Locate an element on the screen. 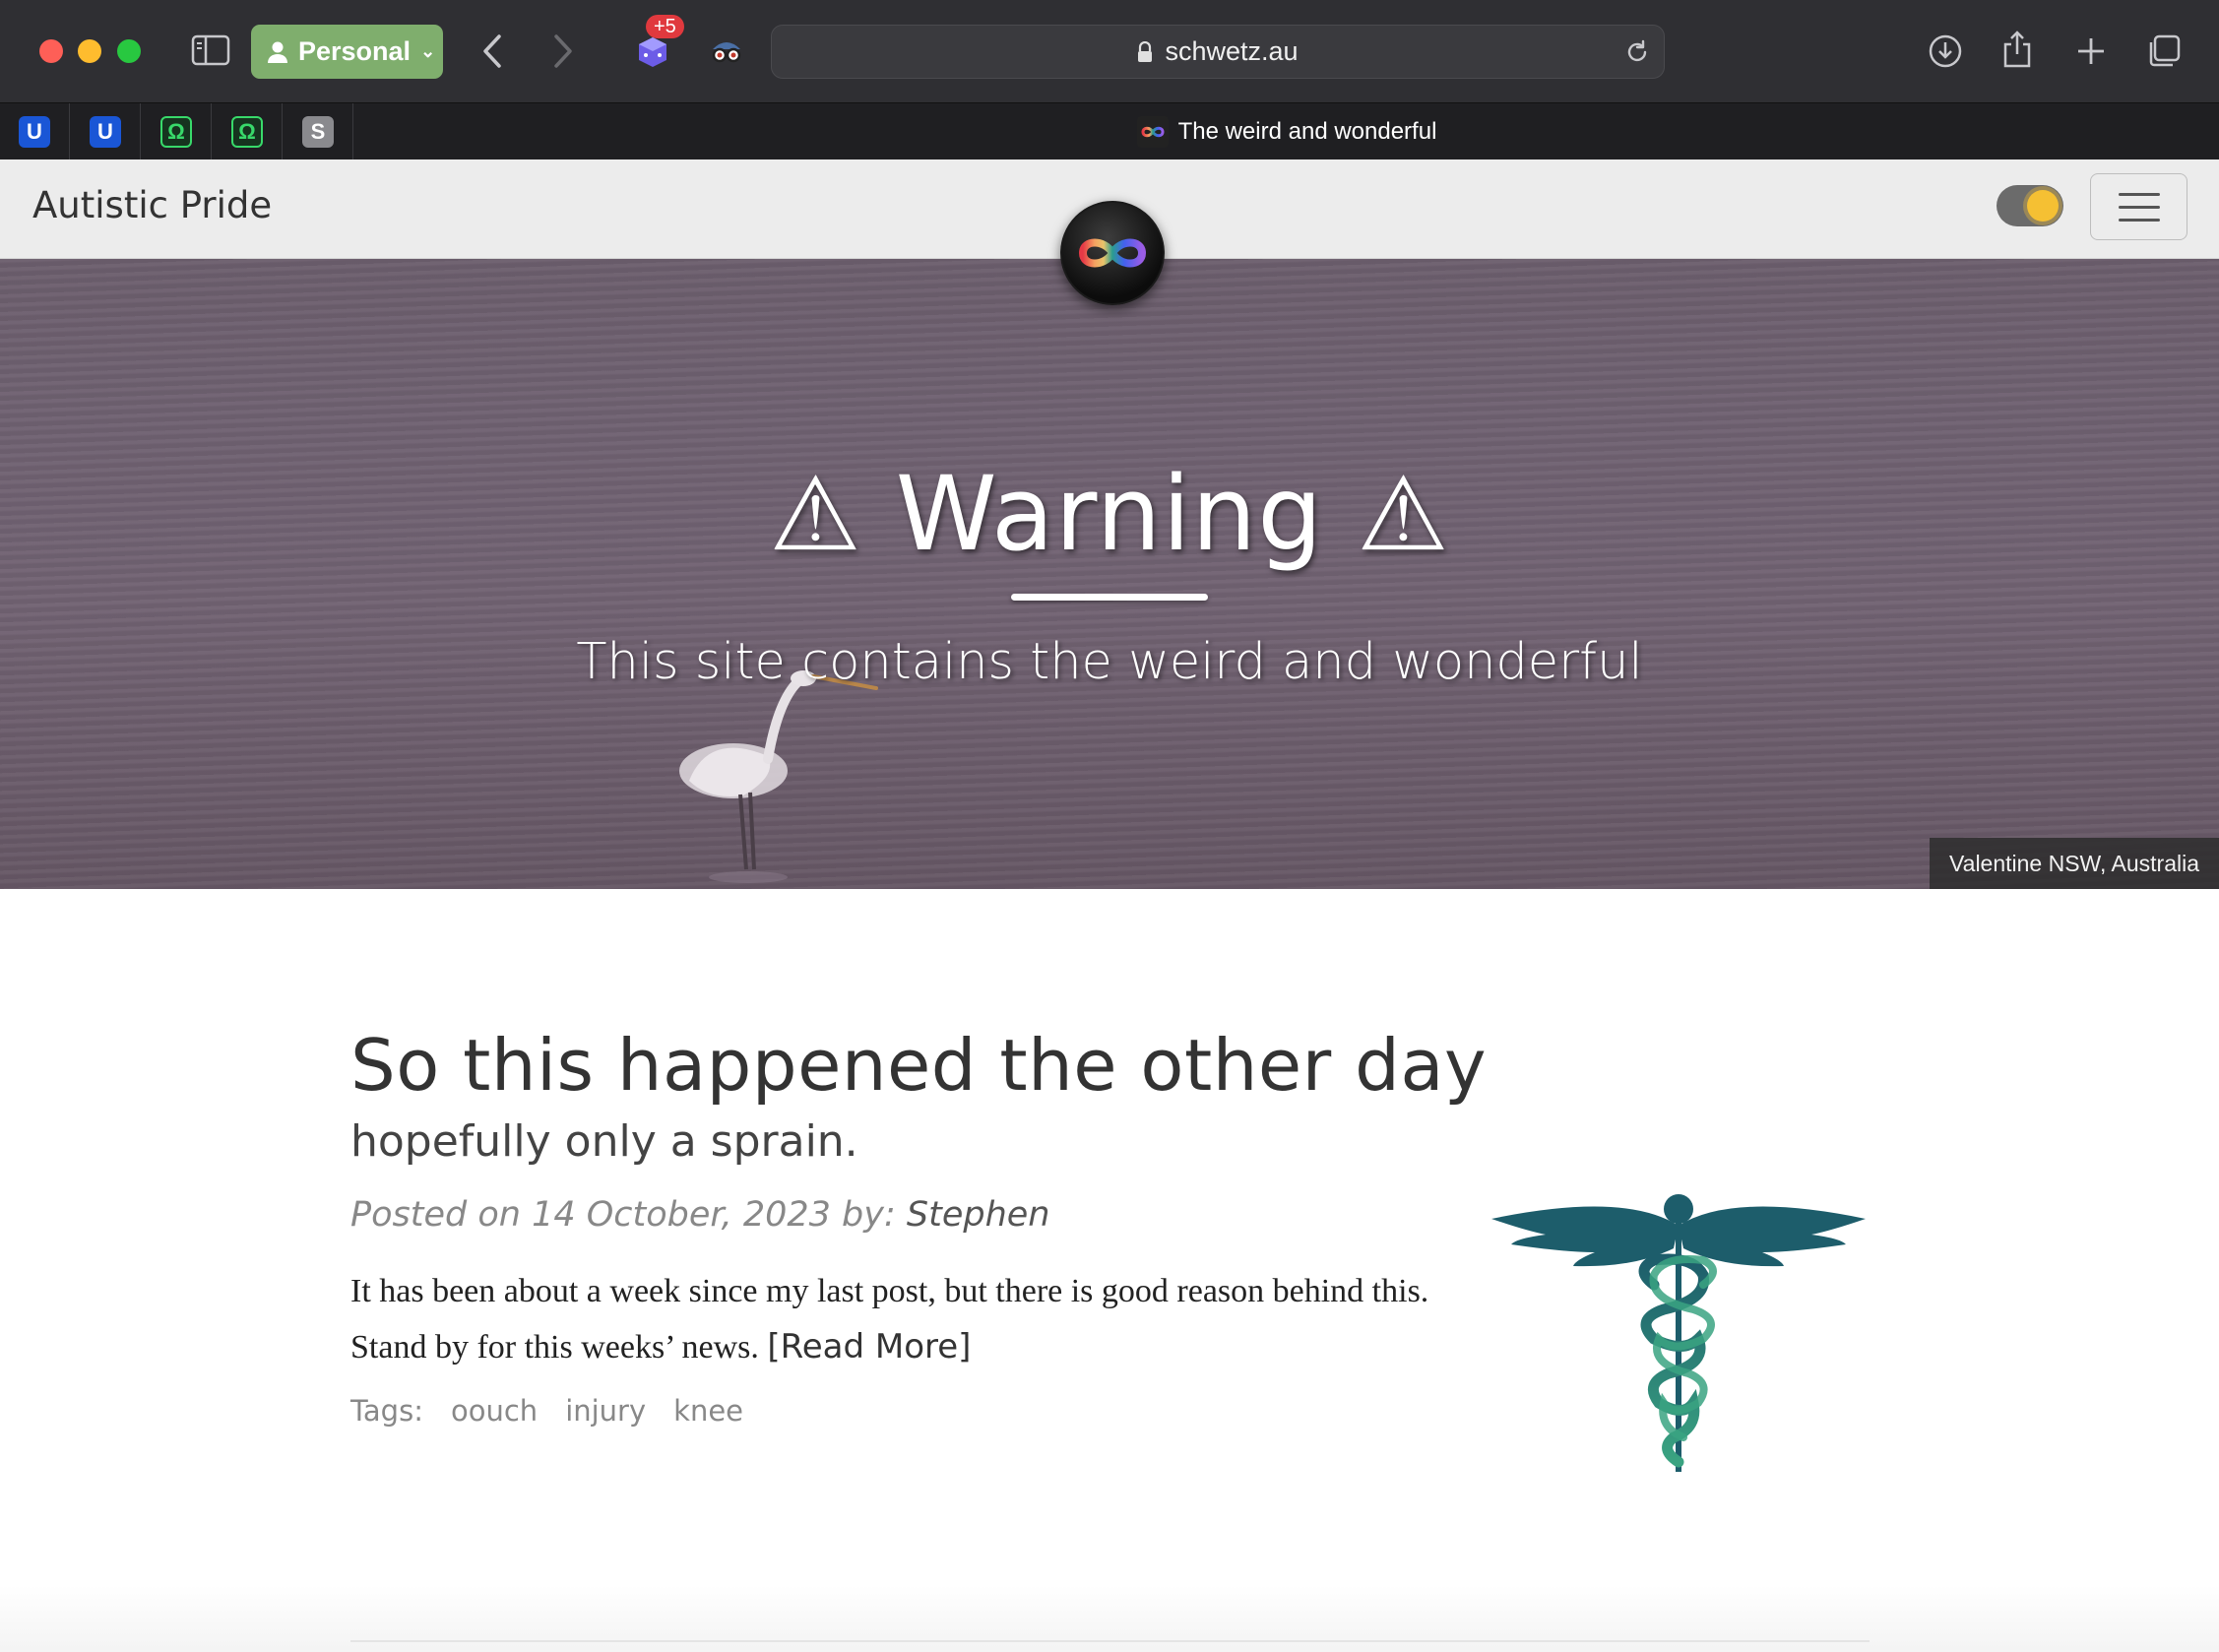  pinned-tab-3: Ω is located at coordinates (177, 131).